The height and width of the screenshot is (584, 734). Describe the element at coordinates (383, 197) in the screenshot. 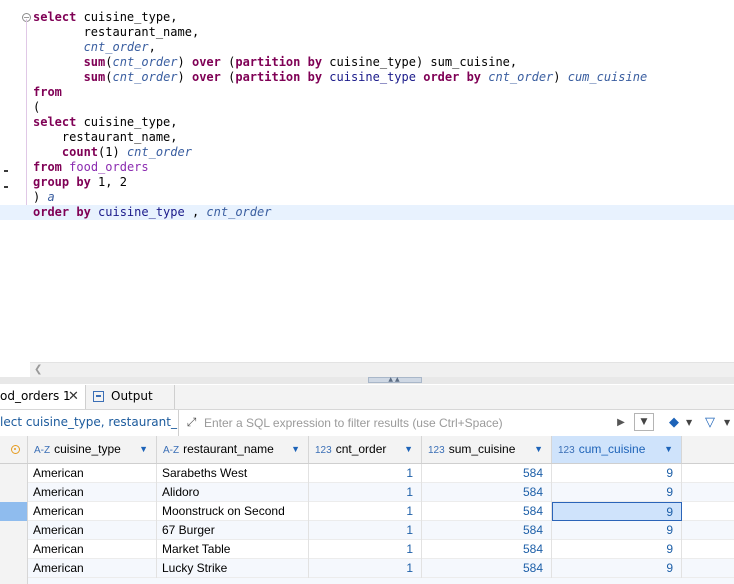

I see `code-line: ) a` at that location.